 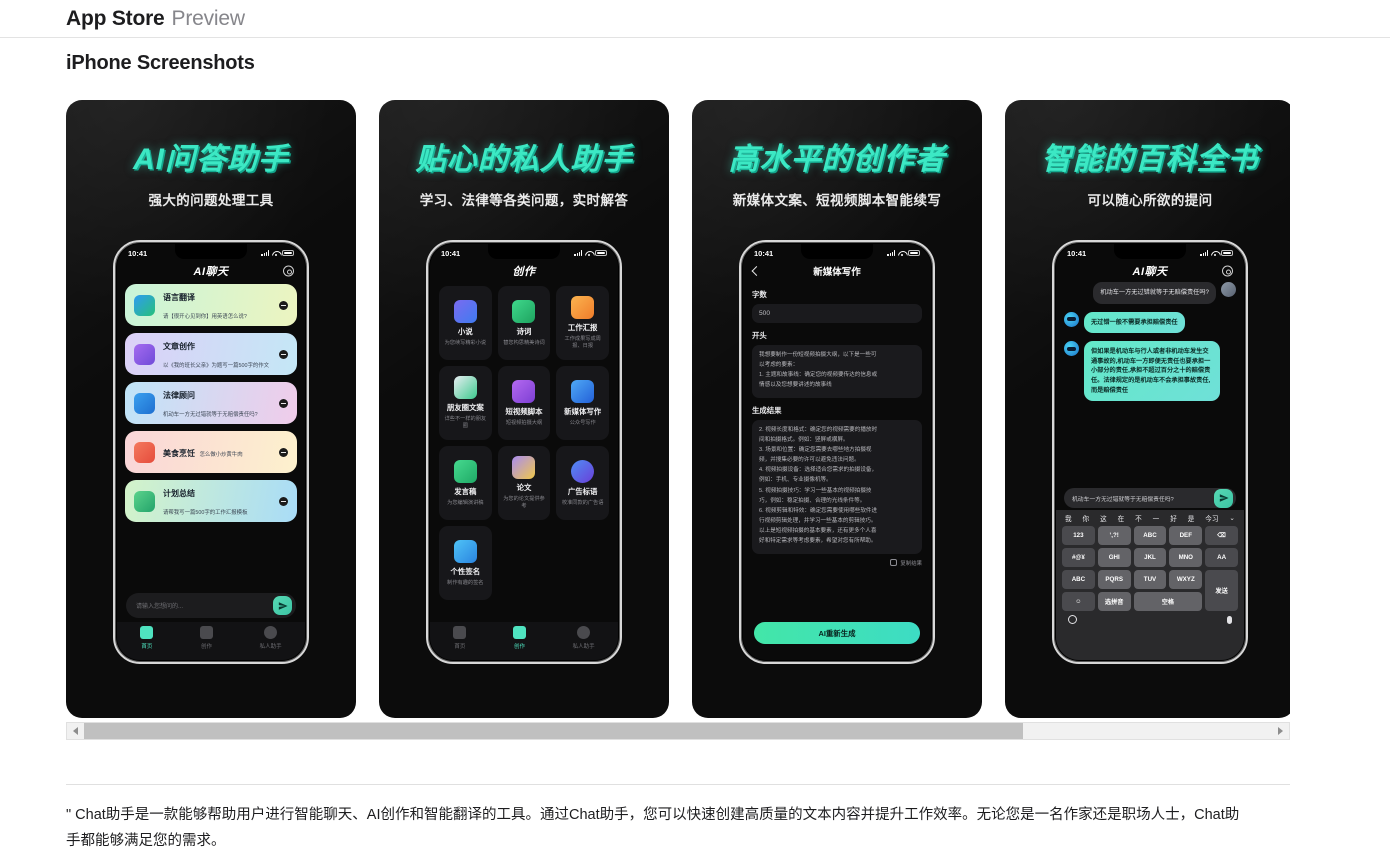 What do you see at coordinates (837, 563) in the screenshot?
I see `copy-result-button: 复制结果` at bounding box center [837, 563].